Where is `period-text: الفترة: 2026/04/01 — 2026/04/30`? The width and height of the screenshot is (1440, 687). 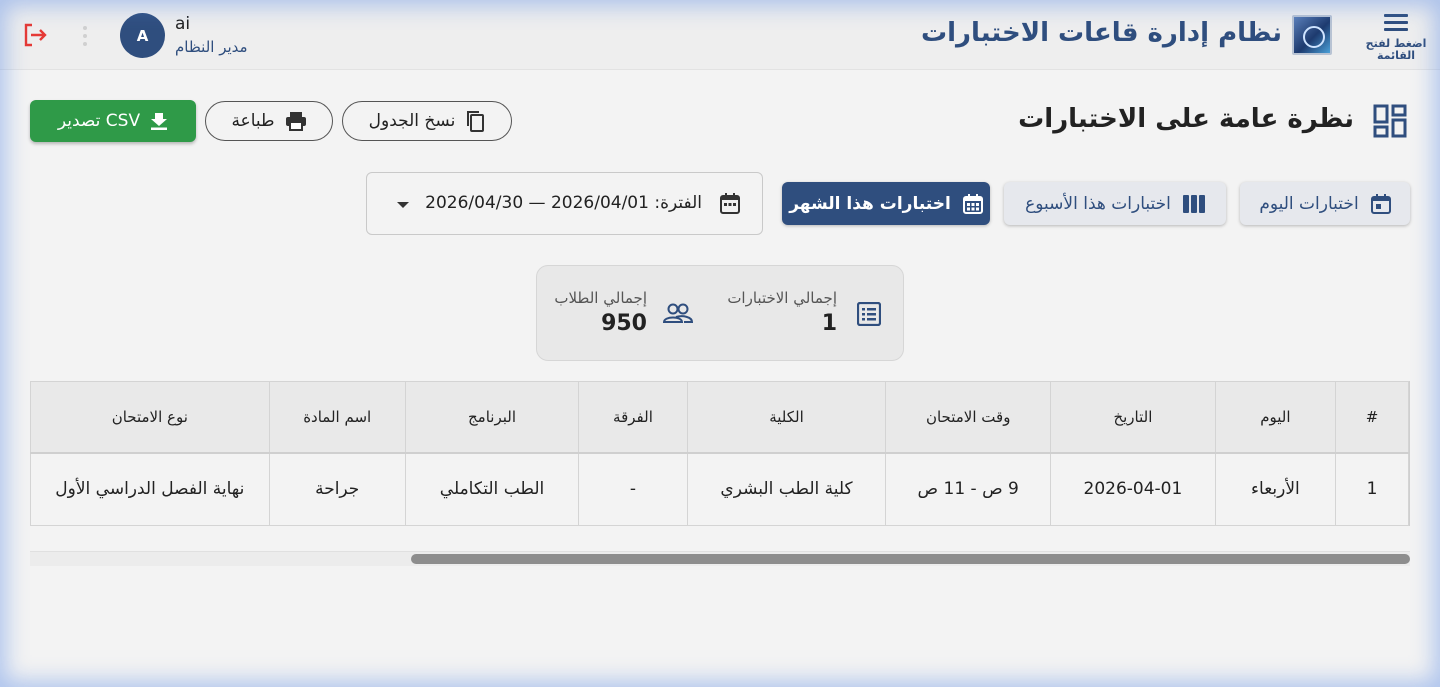 period-text: الفترة: 2026/04/01 — 2026/04/30 is located at coordinates (563, 203).